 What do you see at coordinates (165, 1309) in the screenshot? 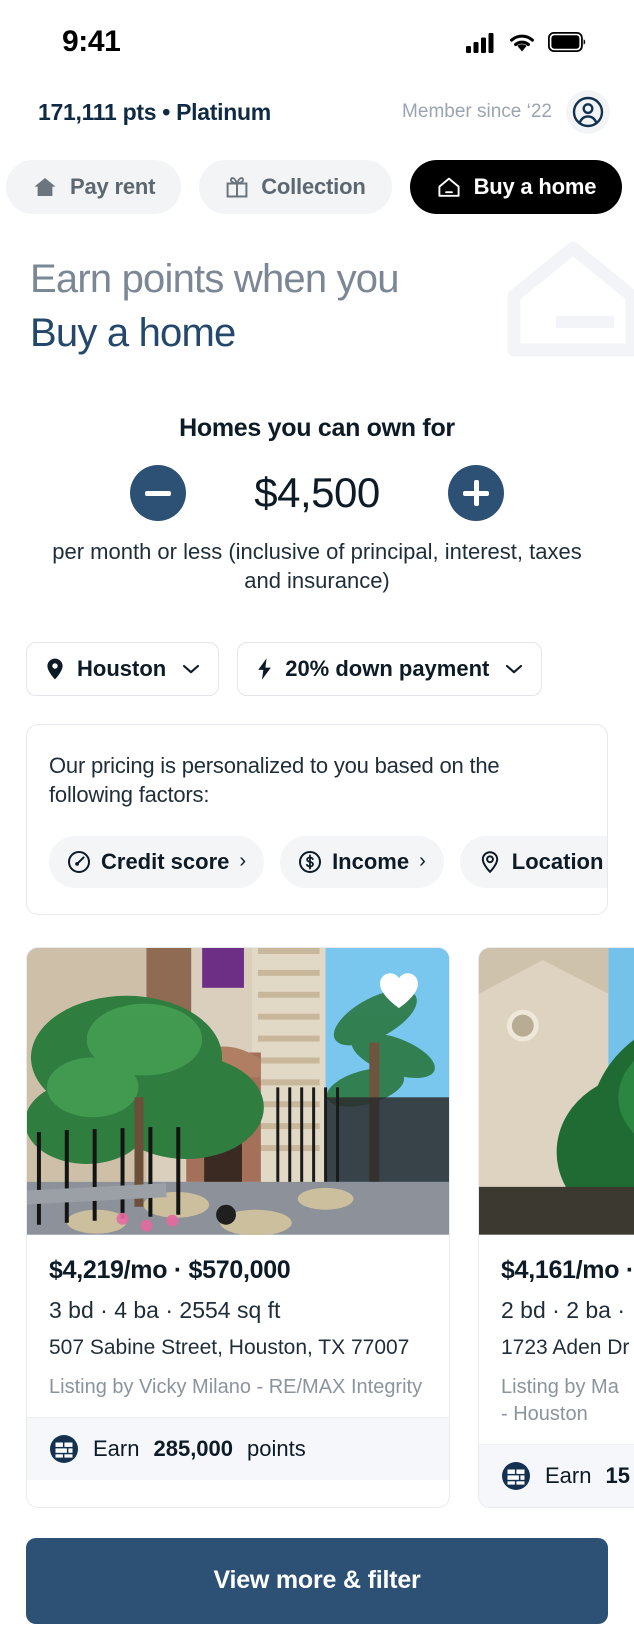
I see `listing-specs: 3 bd · 4 ba · 2554 sq ft` at bounding box center [165, 1309].